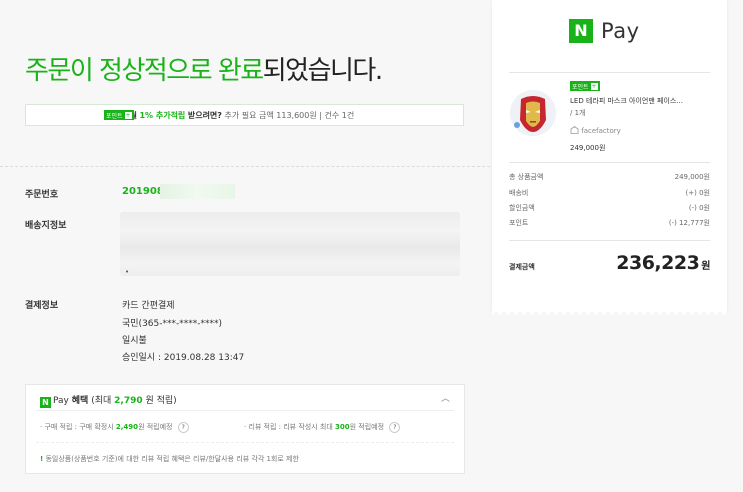 The image size is (743, 492). Describe the element at coordinates (144, 71) in the screenshot. I see `title-green-part: 주문이 정상적으로 완료` at that location.